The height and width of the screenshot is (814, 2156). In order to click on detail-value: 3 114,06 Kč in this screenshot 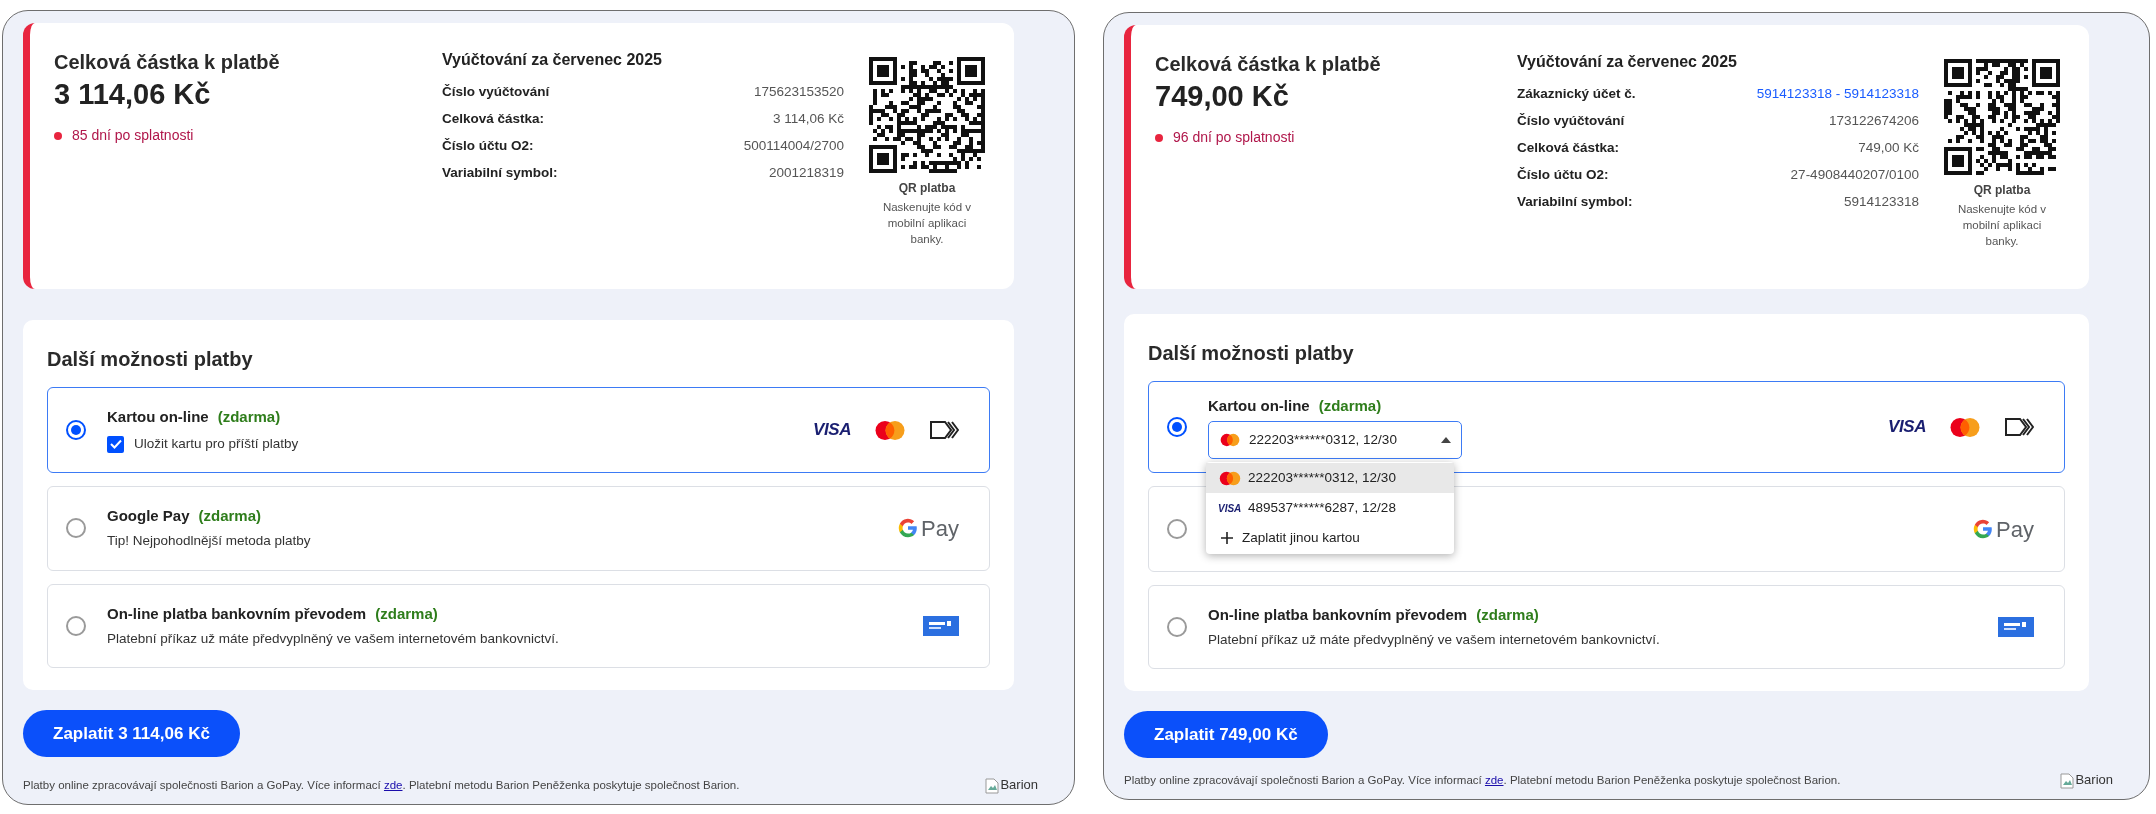, I will do `click(808, 119)`.